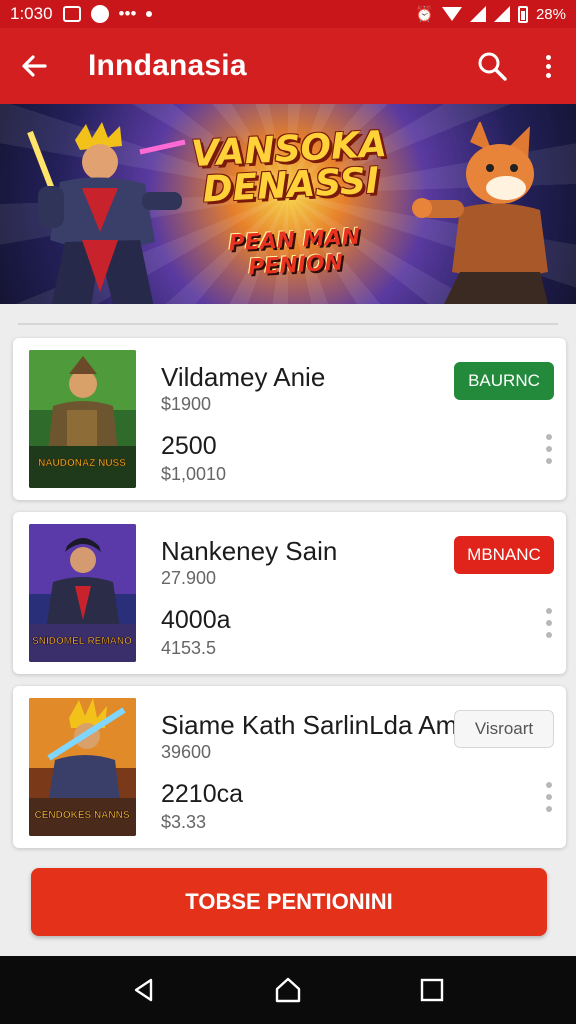 The image size is (576, 1024). Describe the element at coordinates (82, 767) in the screenshot. I see `game-thumbnail: CENDOKES NANNS` at that location.